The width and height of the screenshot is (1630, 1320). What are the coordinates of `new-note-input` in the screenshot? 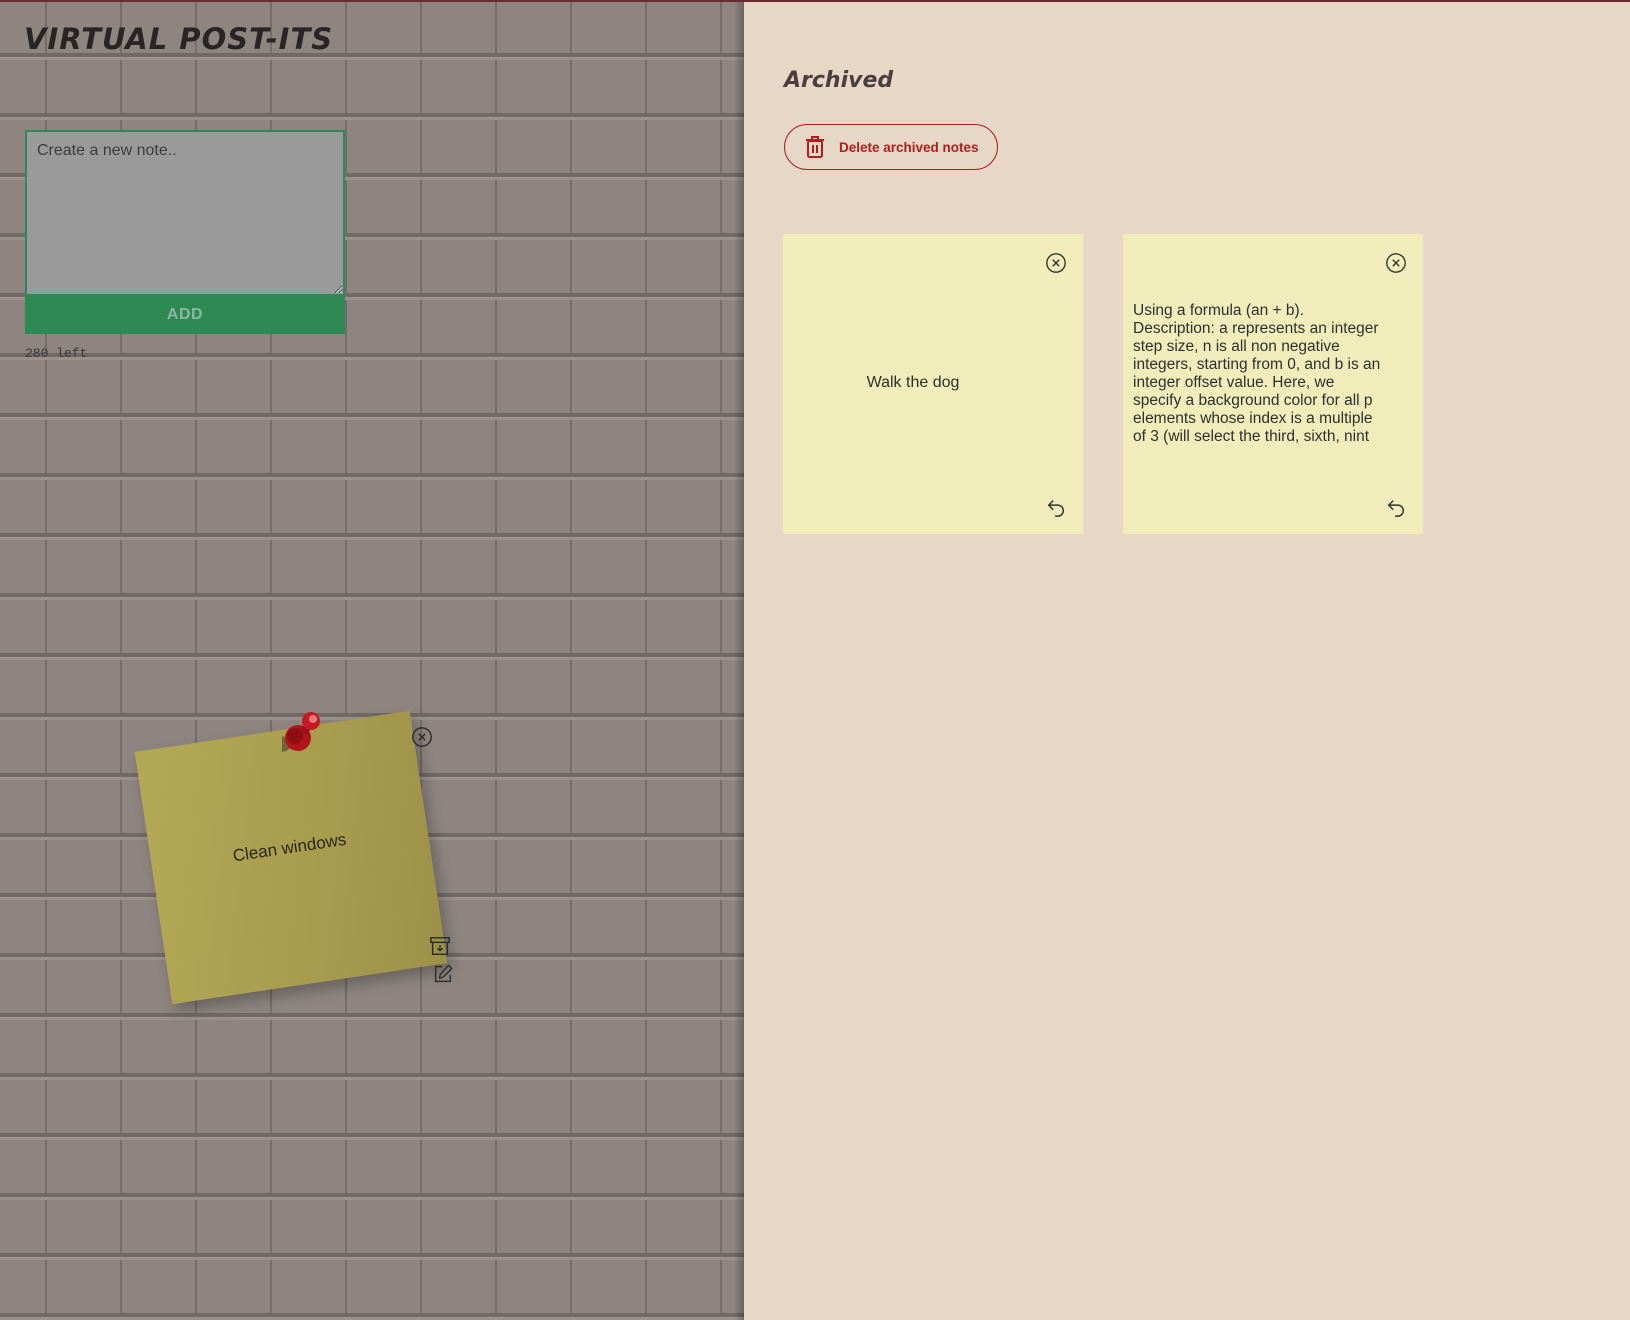 It's located at (185, 213).